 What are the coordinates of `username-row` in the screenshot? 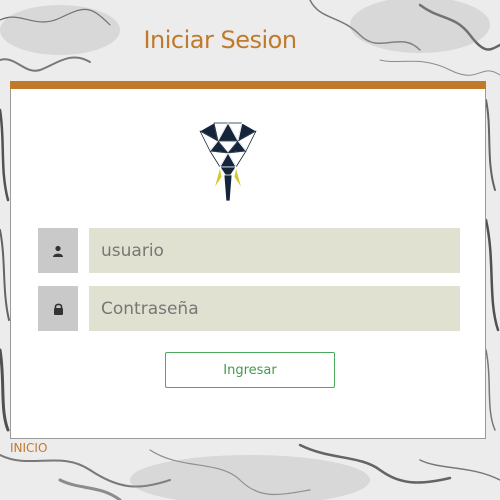 It's located at (249, 250).